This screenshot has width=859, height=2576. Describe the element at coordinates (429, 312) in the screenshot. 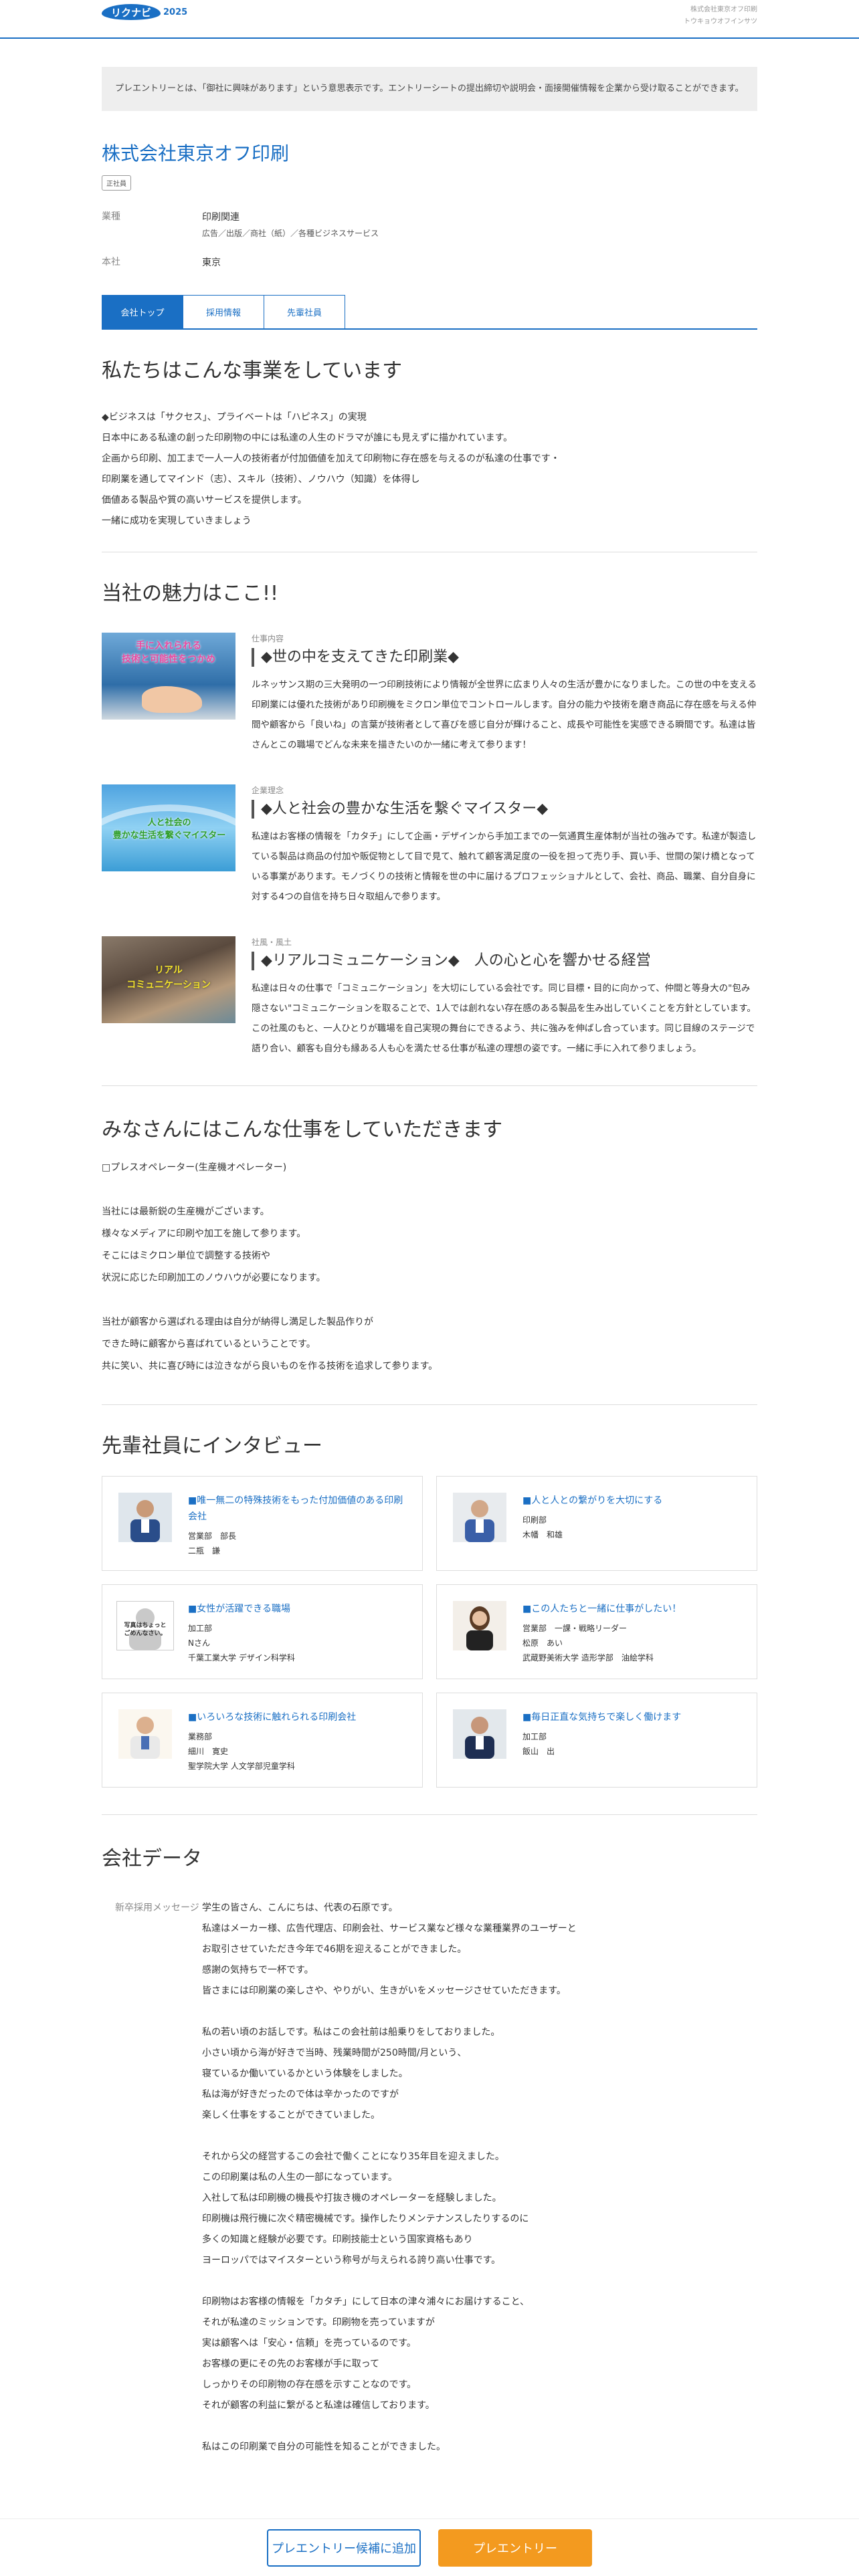

I see `company-tabs: 会社トップ 採用情報 先輩社員` at that location.